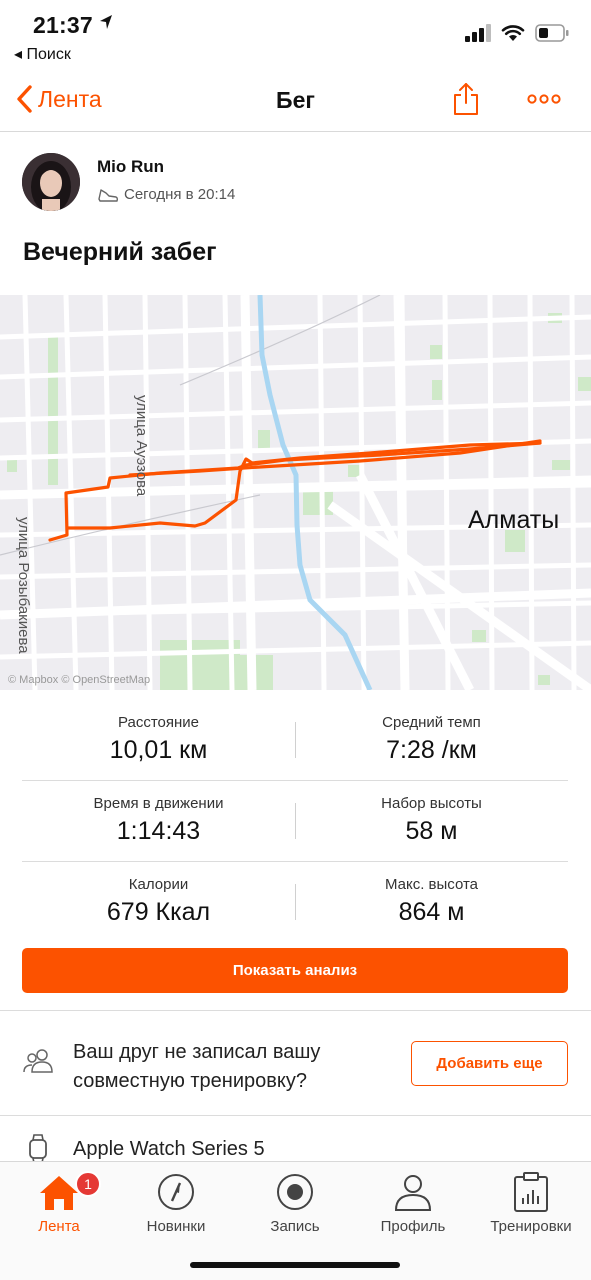 The height and width of the screenshot is (1280, 591). What do you see at coordinates (158, 722) in the screenshot?
I see `stat-label: Расстояние` at bounding box center [158, 722].